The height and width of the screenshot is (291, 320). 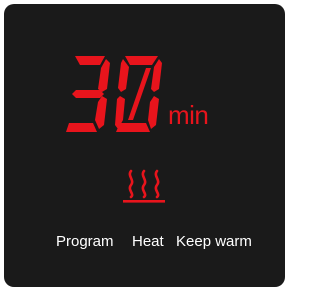 What do you see at coordinates (114, 94) in the screenshot?
I see `timer-digits` at bounding box center [114, 94].